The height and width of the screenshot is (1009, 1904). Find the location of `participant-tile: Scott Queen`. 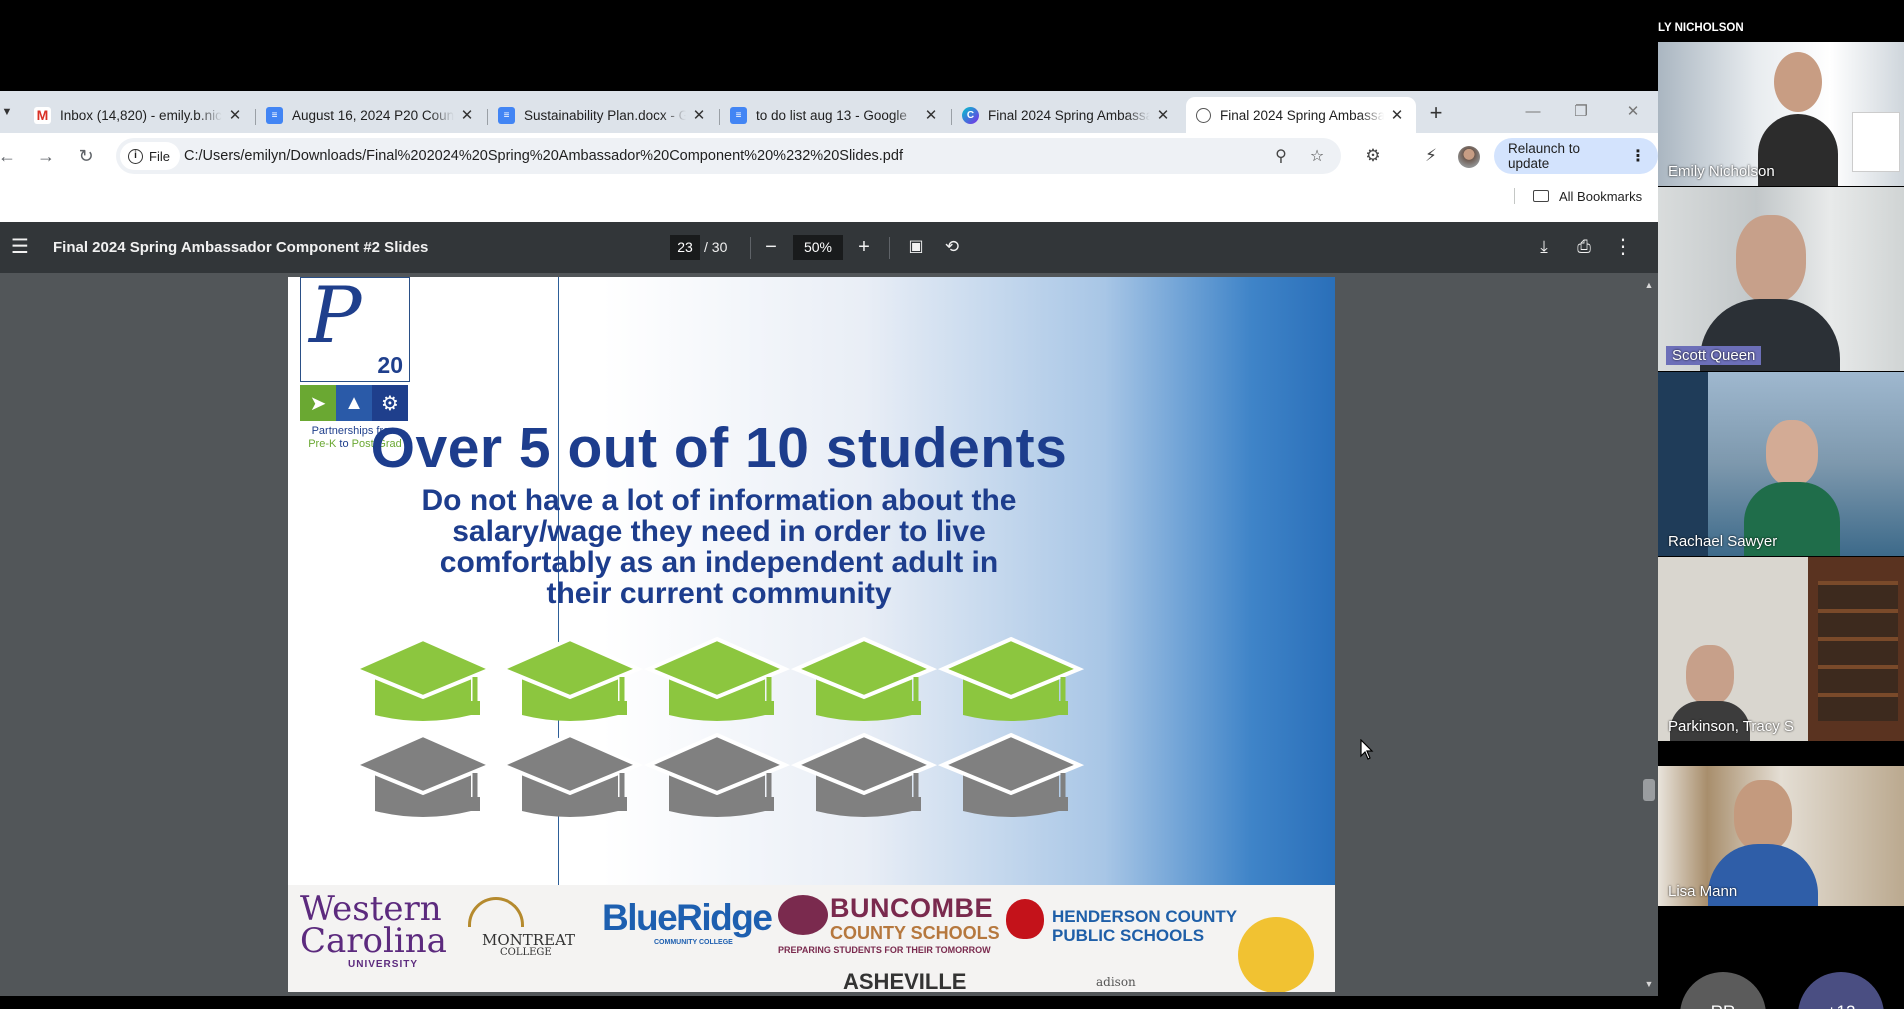

participant-tile: Scott Queen is located at coordinates (1781, 279).